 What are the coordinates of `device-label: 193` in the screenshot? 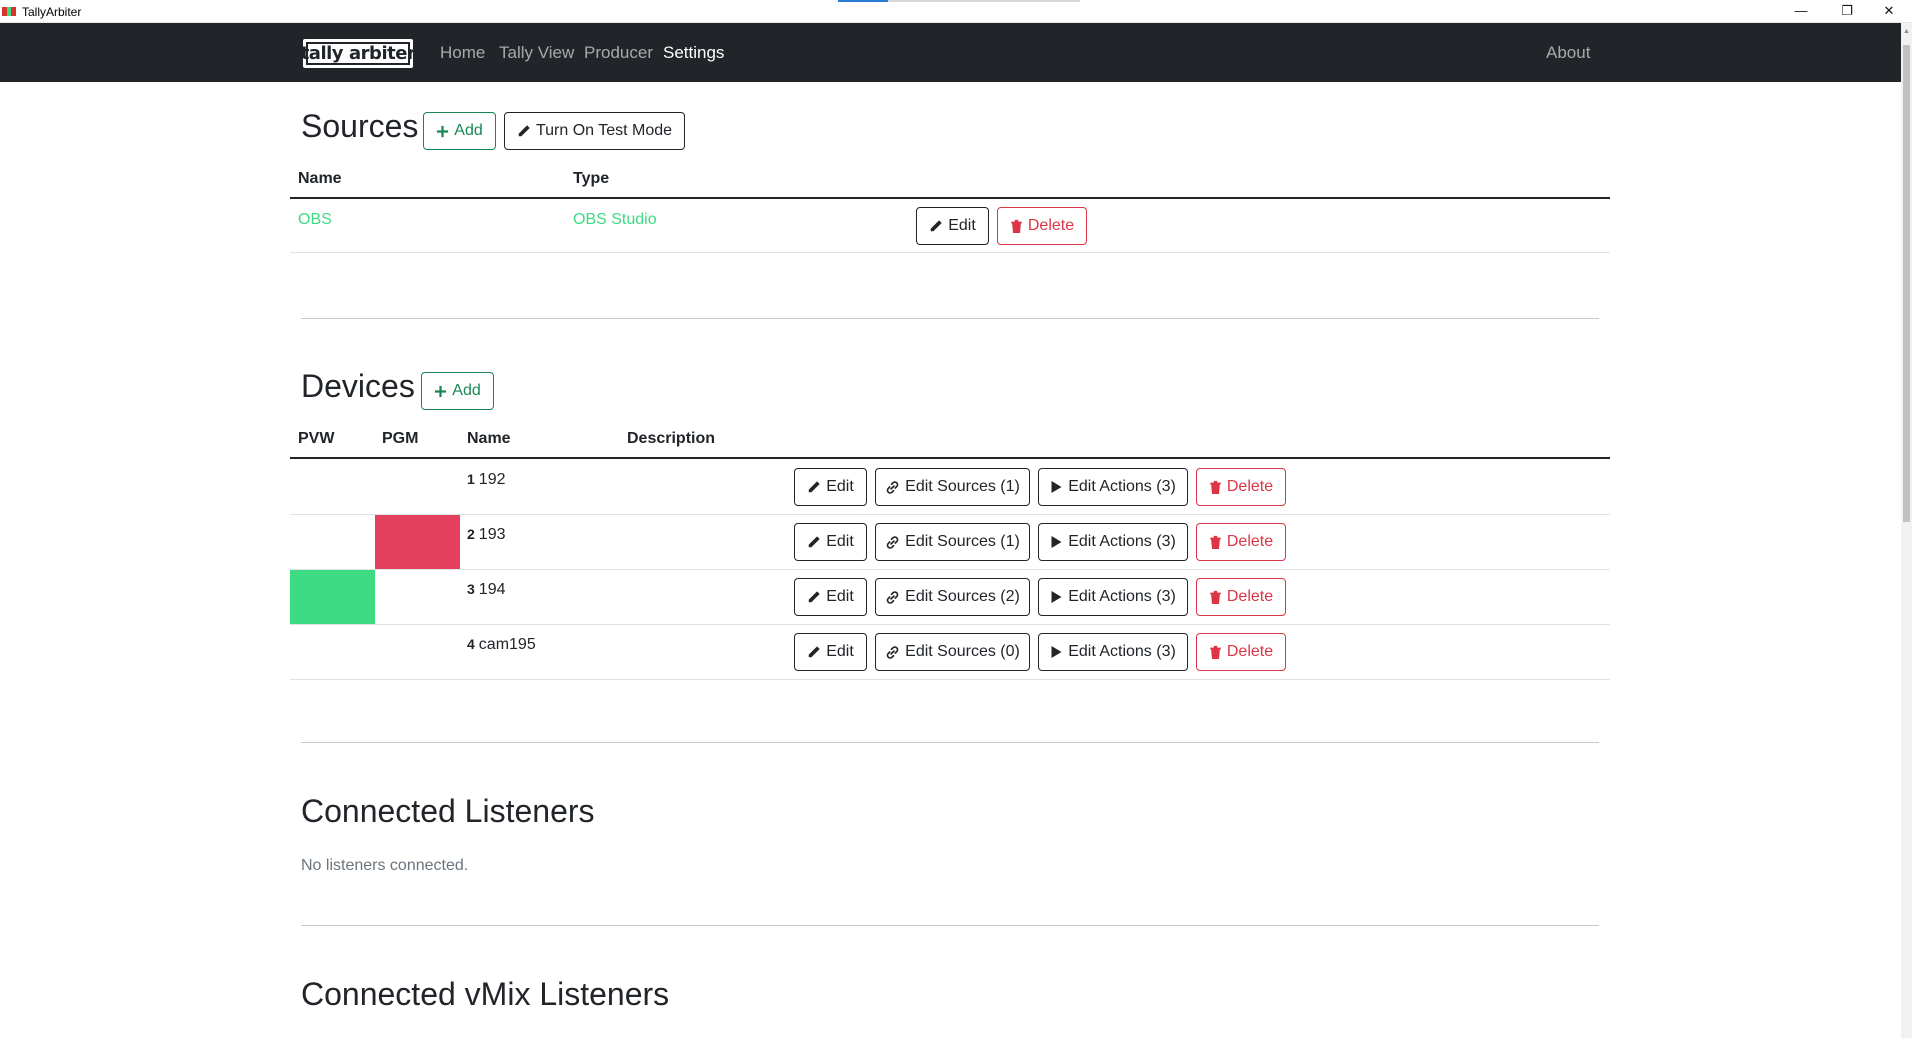 It's located at (492, 534).